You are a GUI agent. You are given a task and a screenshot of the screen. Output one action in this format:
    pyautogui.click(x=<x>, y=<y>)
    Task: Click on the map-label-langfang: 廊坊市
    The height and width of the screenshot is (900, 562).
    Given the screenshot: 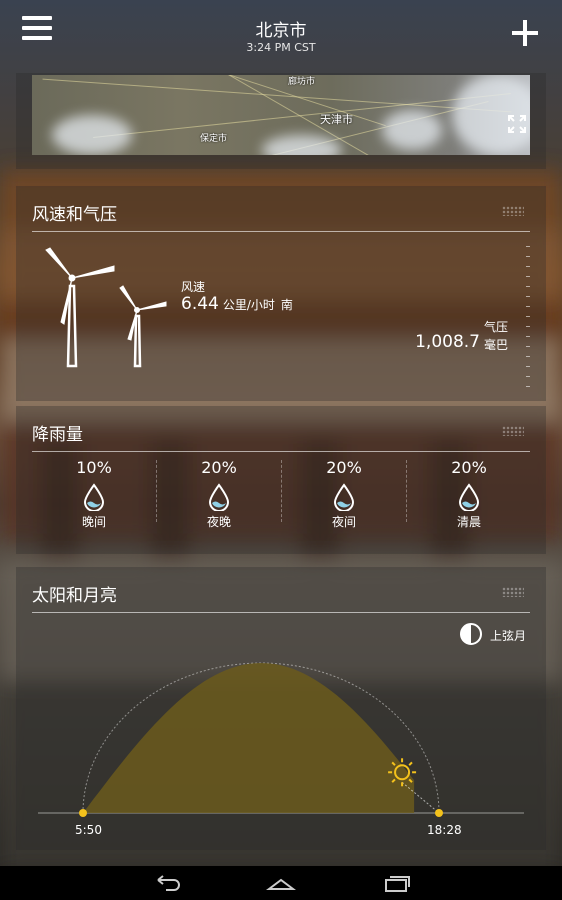 What is the action you would take?
    pyautogui.click(x=302, y=82)
    